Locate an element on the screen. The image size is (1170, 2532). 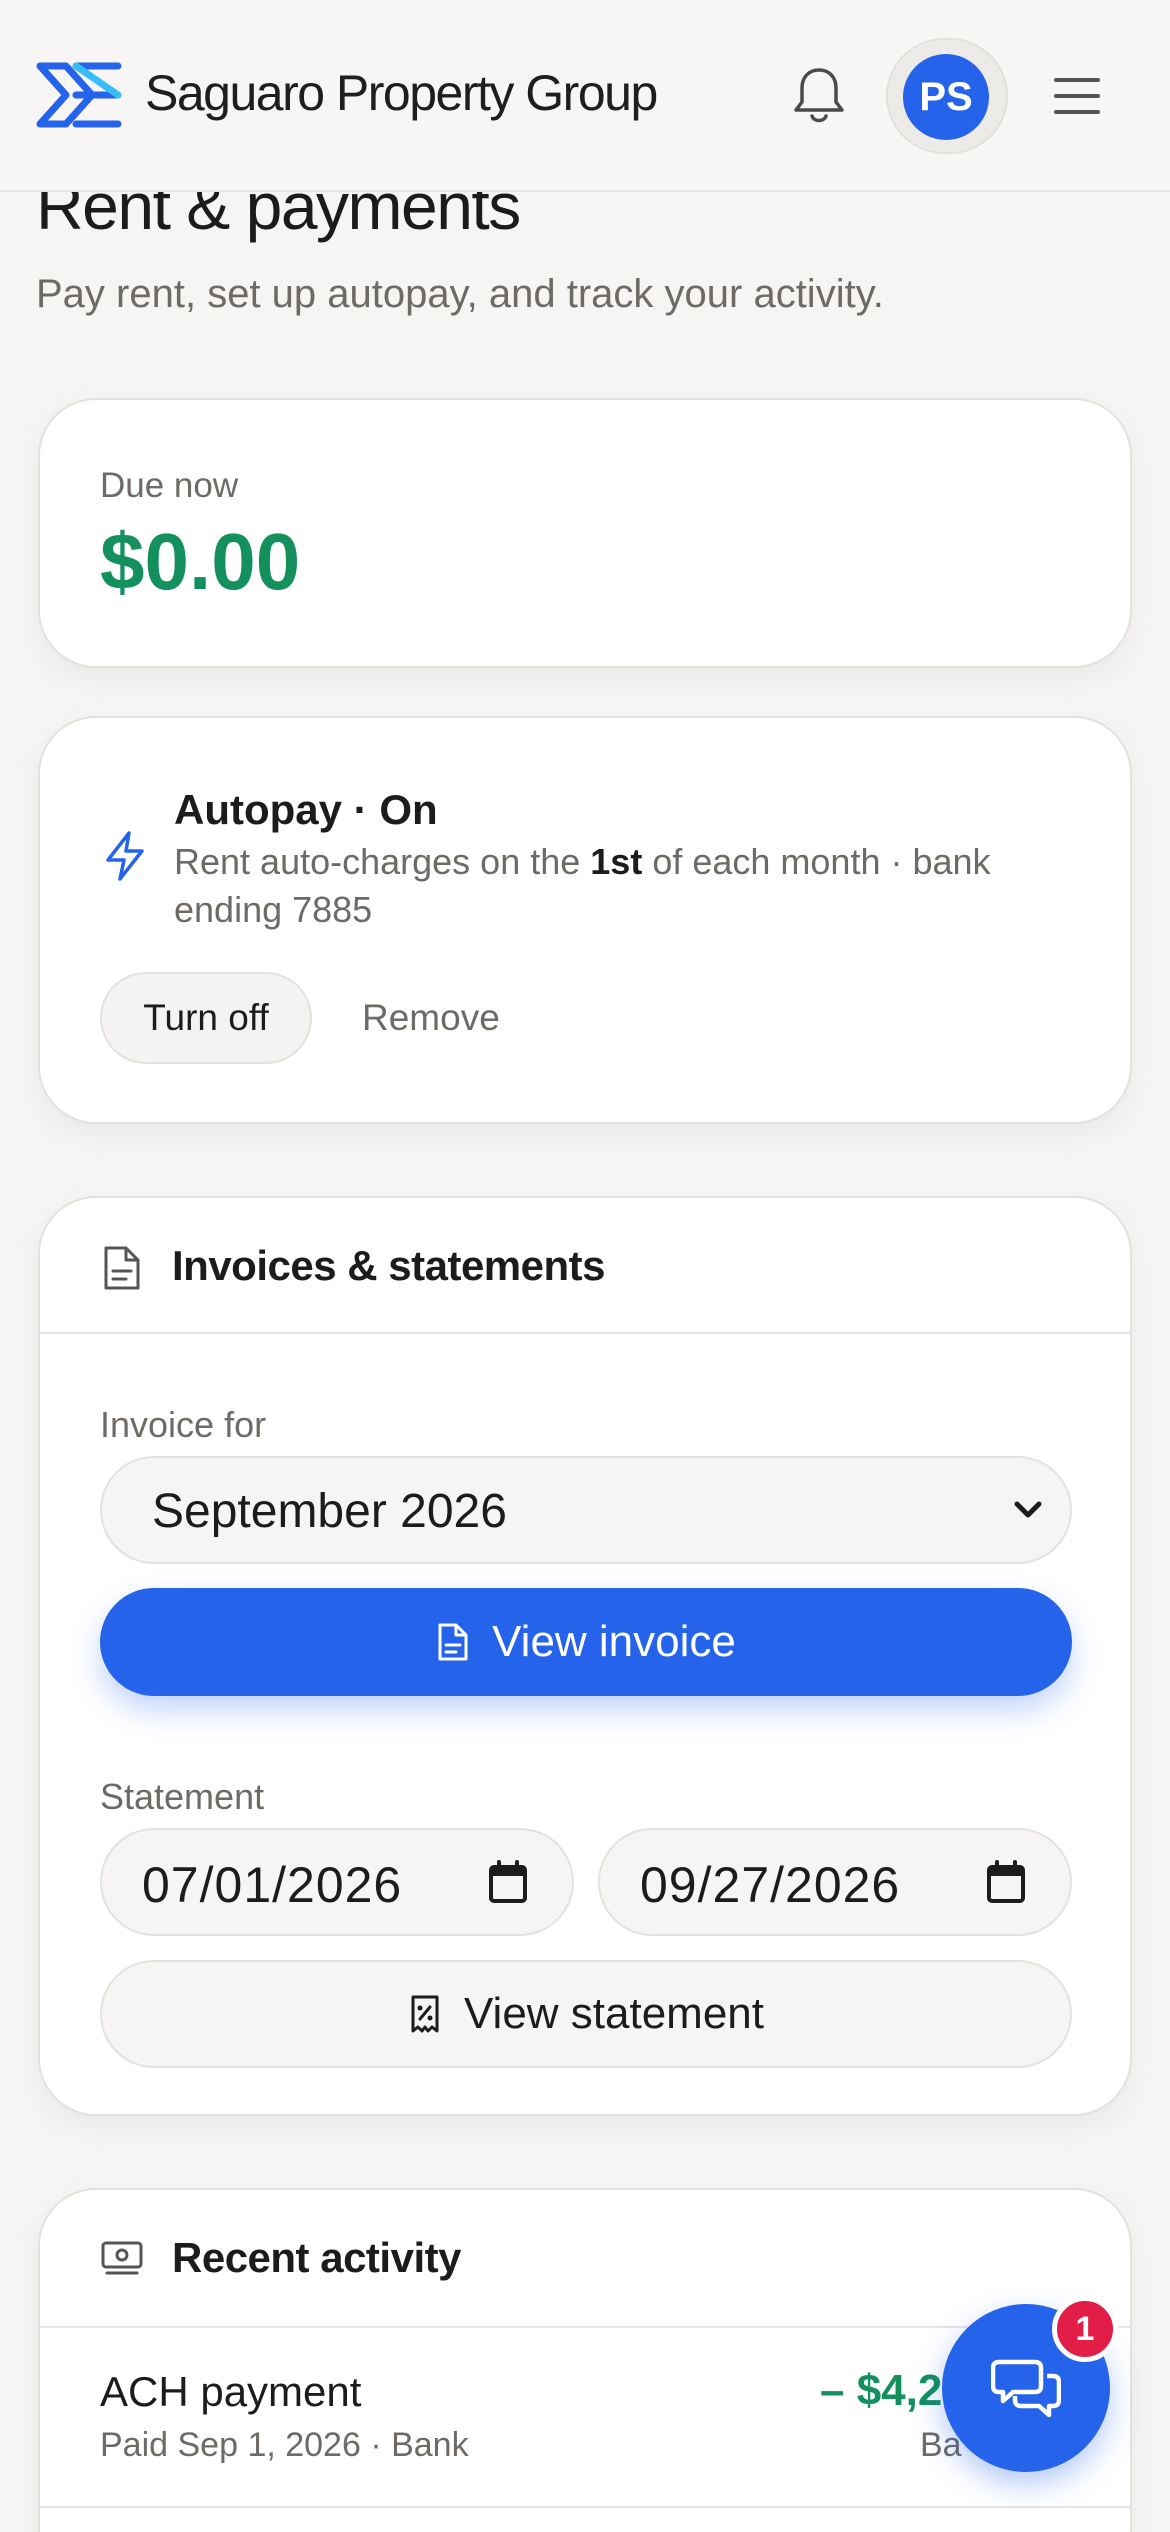
autopay-title: Autopay · On is located at coordinates (306, 809).